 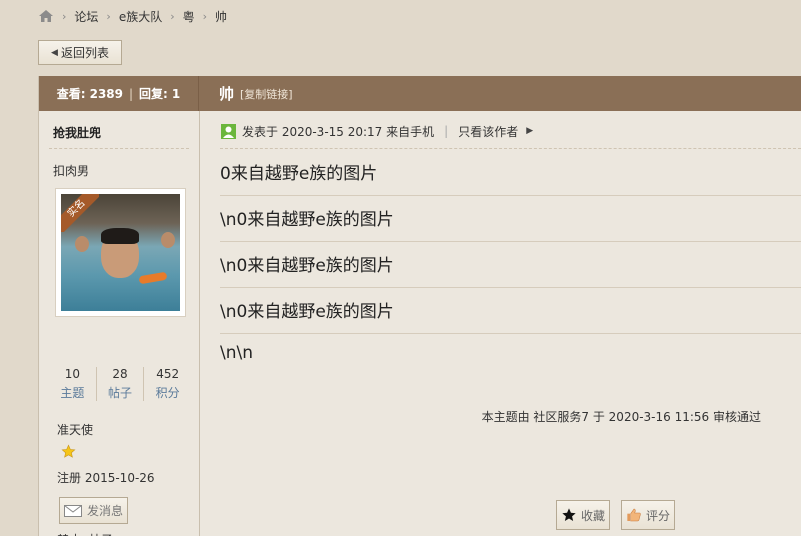 What do you see at coordinates (657, 515) in the screenshot?
I see `rate-label: 评分` at bounding box center [657, 515].